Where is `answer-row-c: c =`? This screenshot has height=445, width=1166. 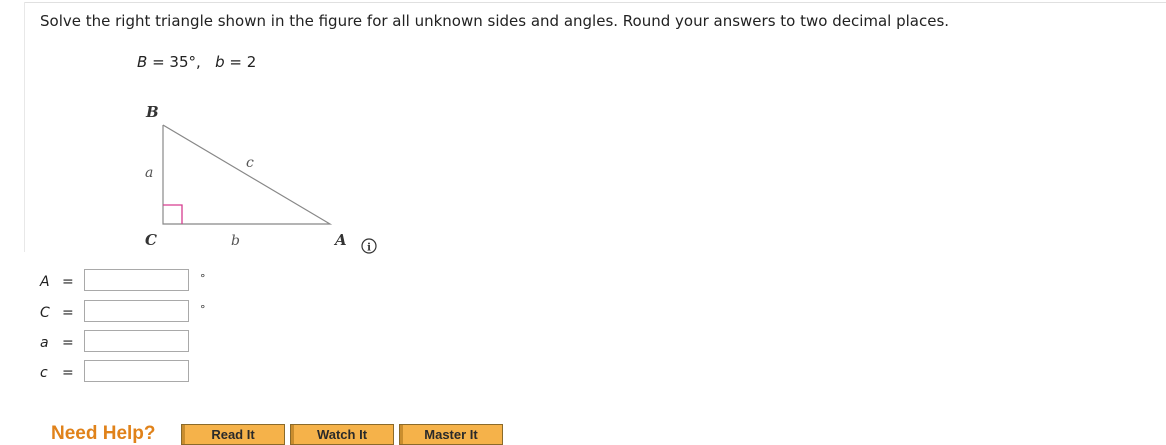
answer-row-c: c = is located at coordinates (114, 373).